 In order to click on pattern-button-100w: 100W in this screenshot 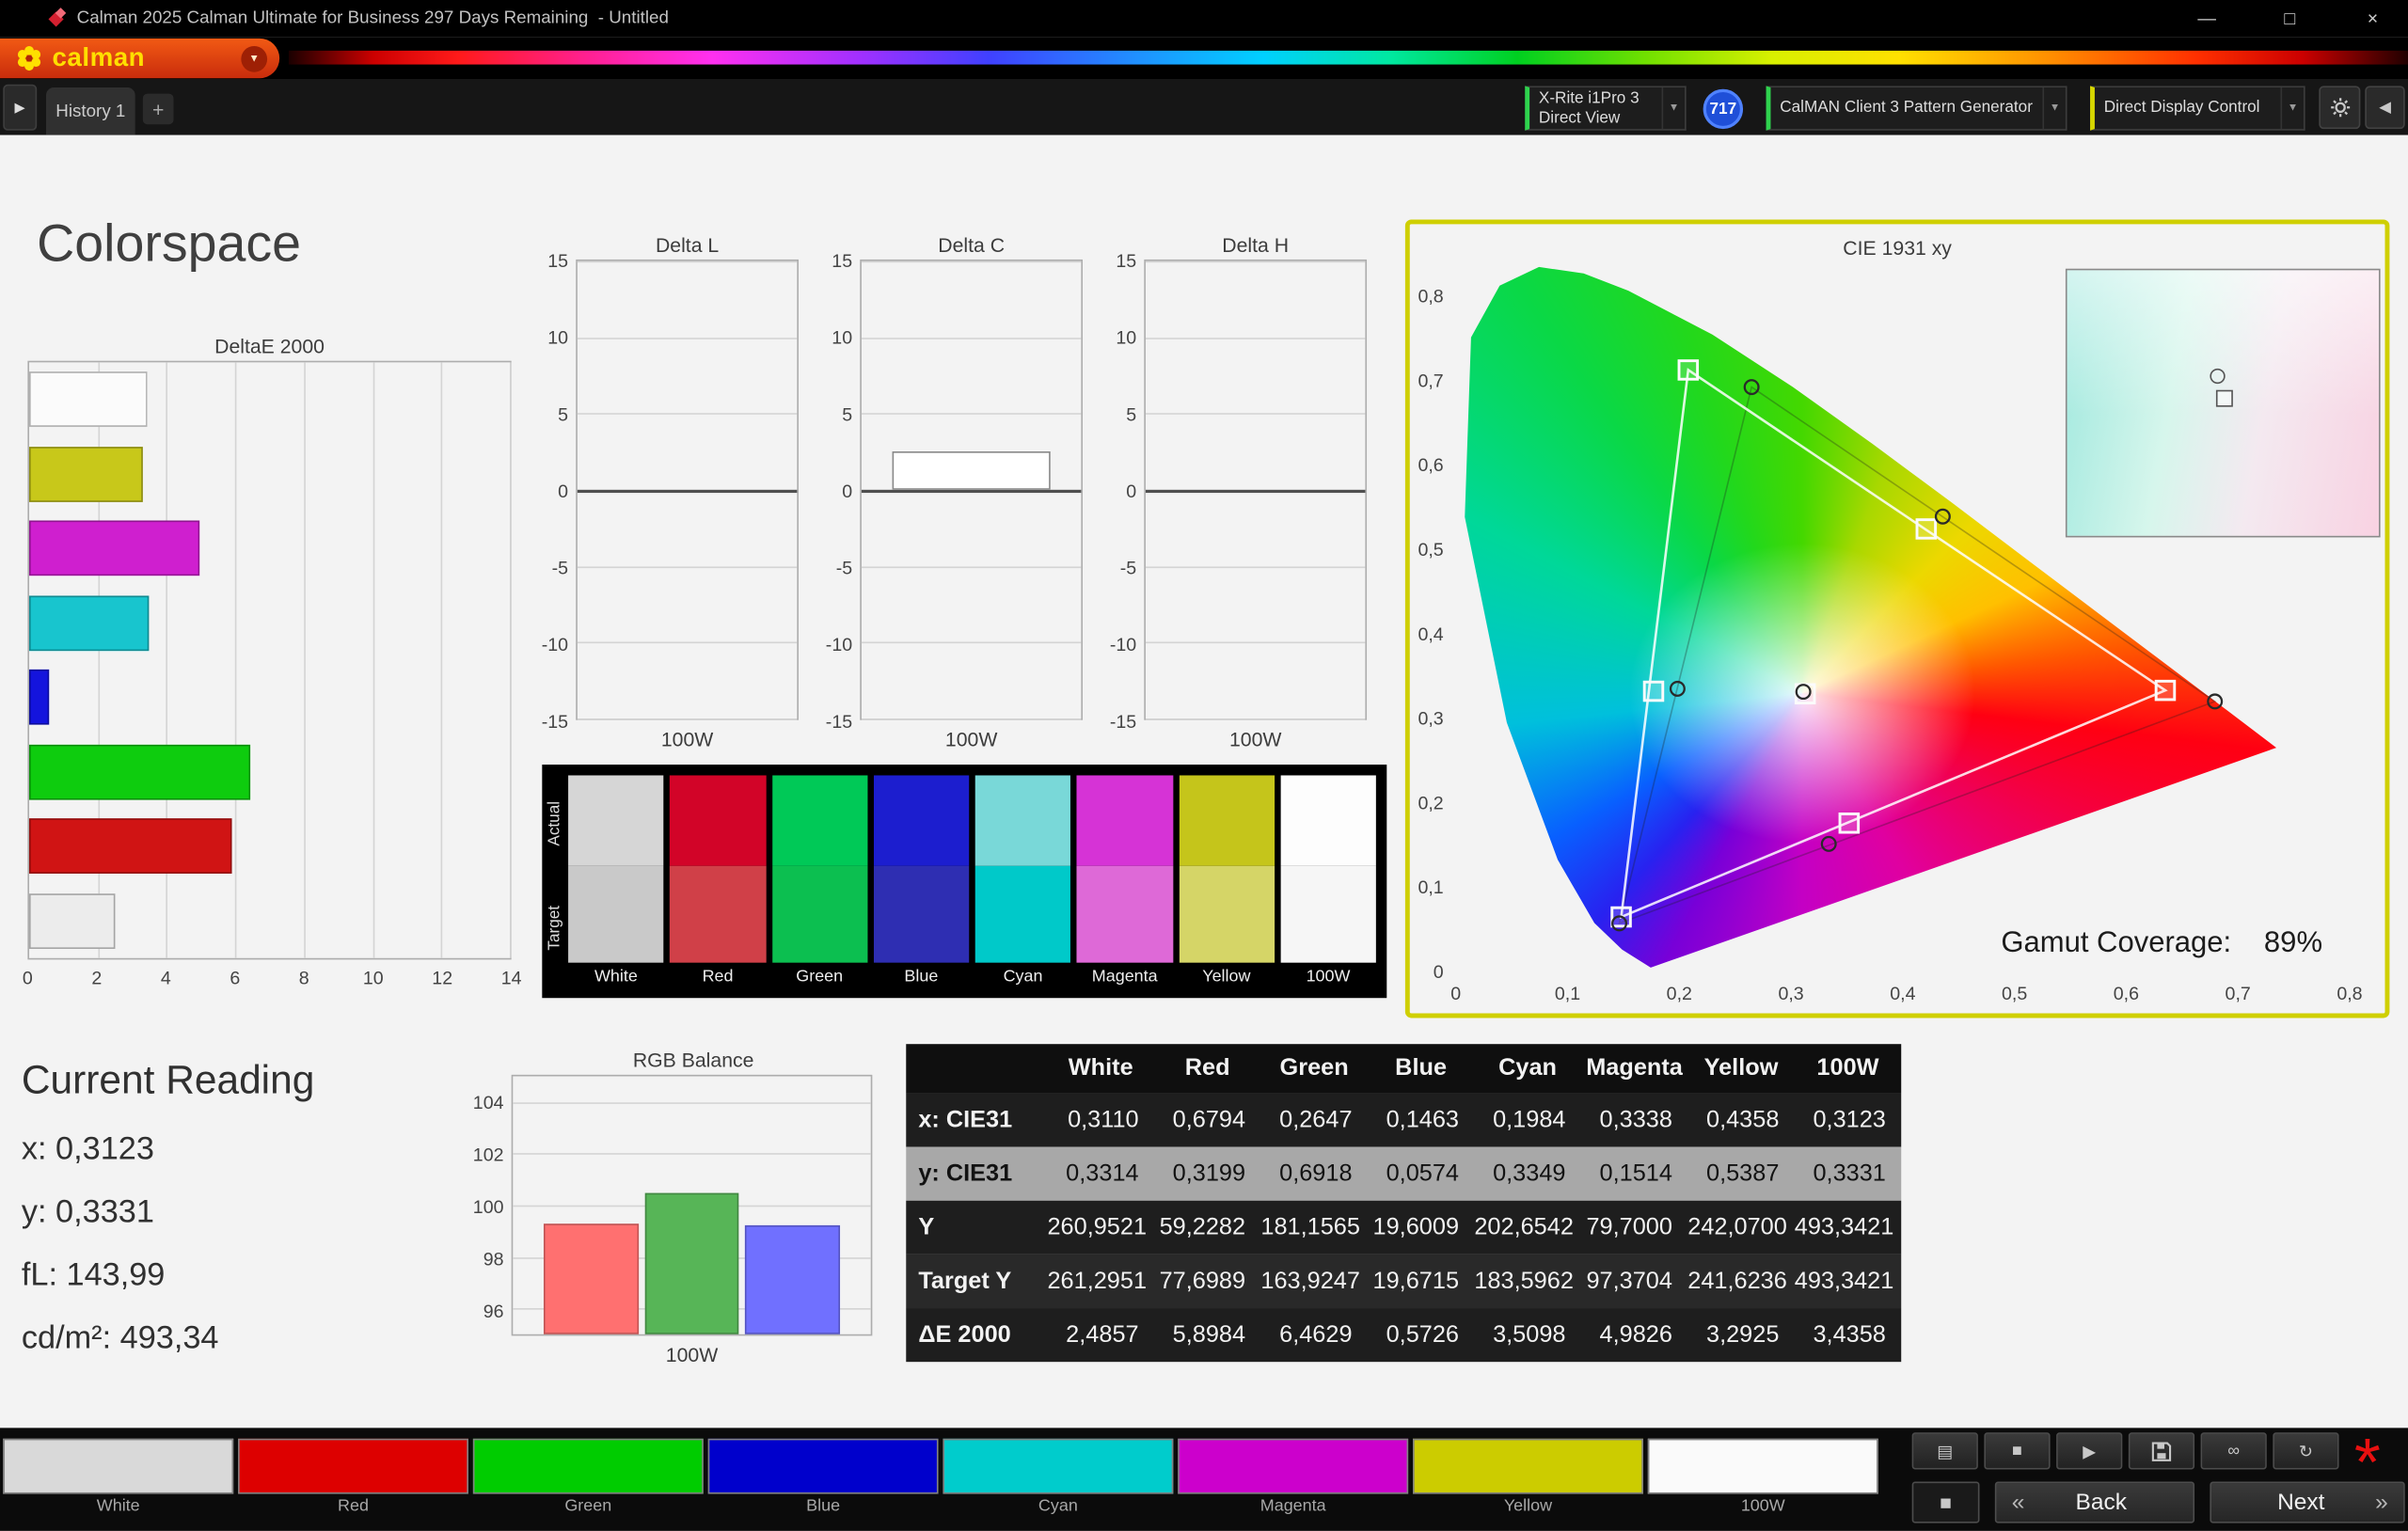, I will do `click(1763, 1479)`.